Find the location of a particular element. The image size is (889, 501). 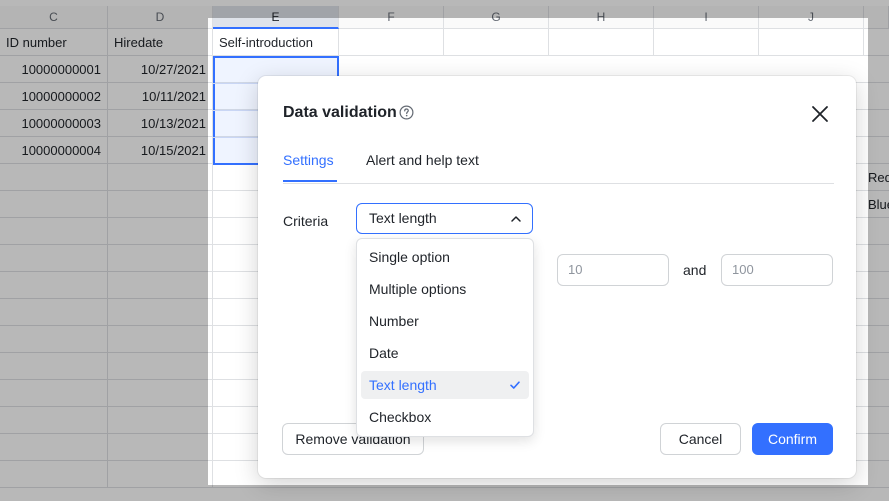

tab-settings: Settings is located at coordinates (308, 160).